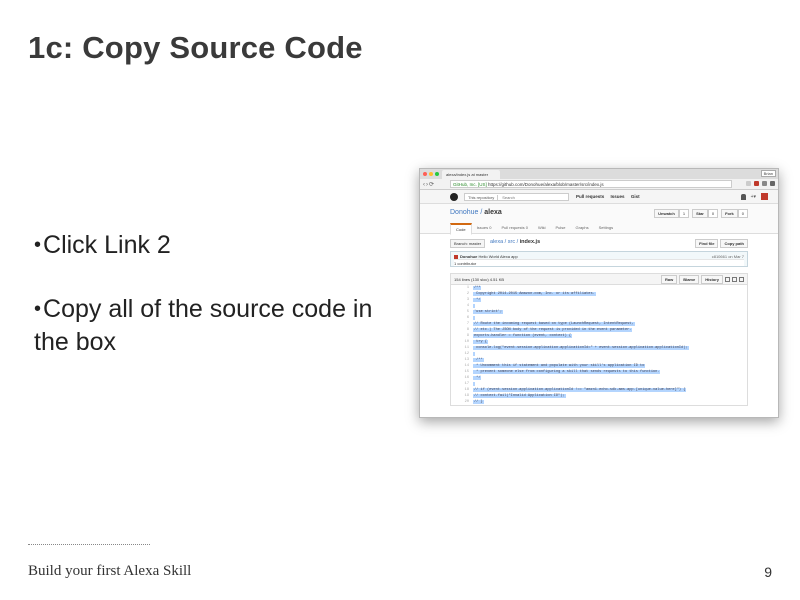  What do you see at coordinates (760, 183) in the screenshot?
I see `extension-icons` at bounding box center [760, 183].